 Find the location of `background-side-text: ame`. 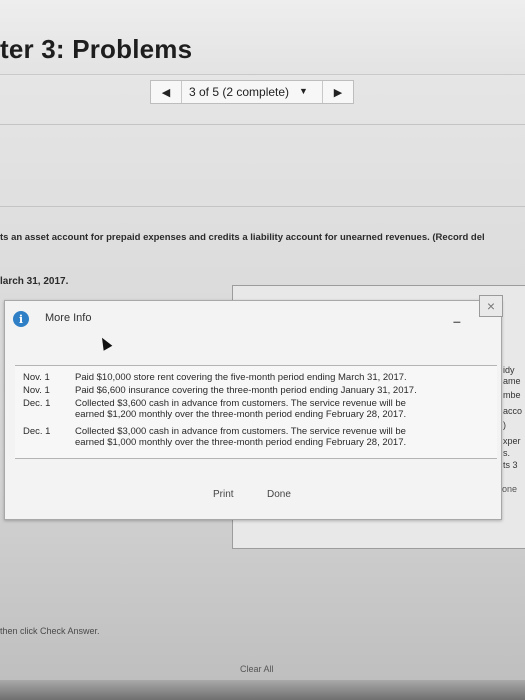

background-side-text: ame is located at coordinates (512, 381).